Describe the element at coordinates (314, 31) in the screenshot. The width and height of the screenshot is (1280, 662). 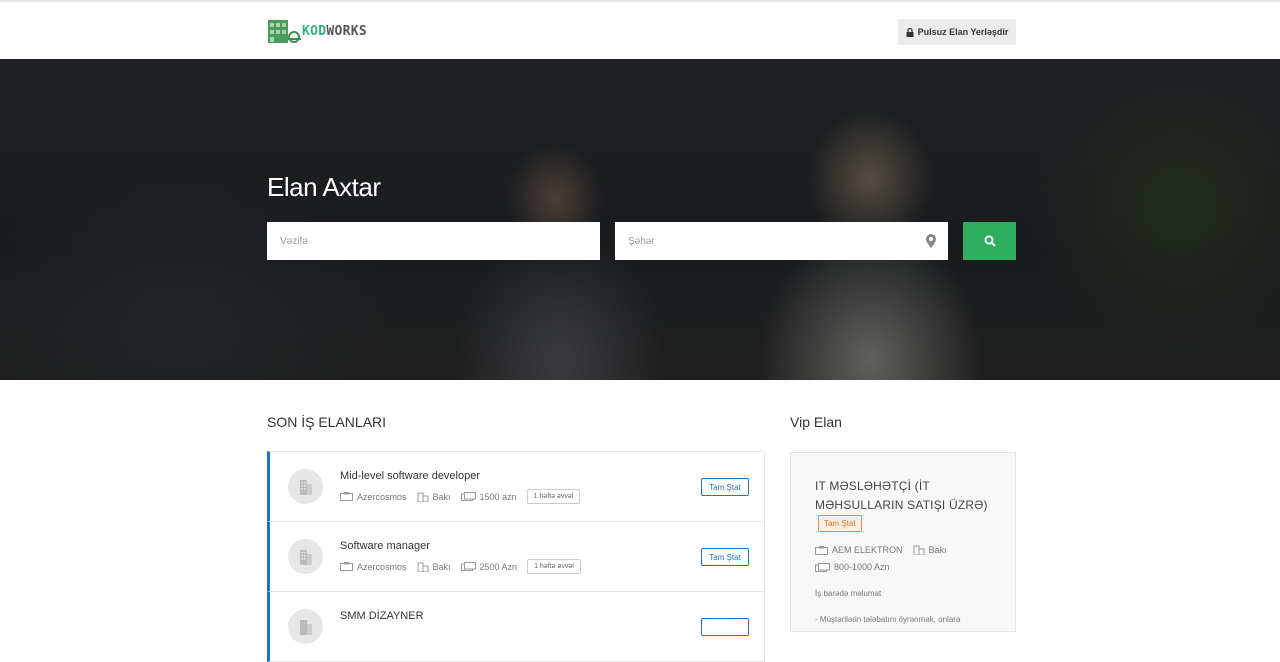
I see `logo-text-kod: KOD` at that location.